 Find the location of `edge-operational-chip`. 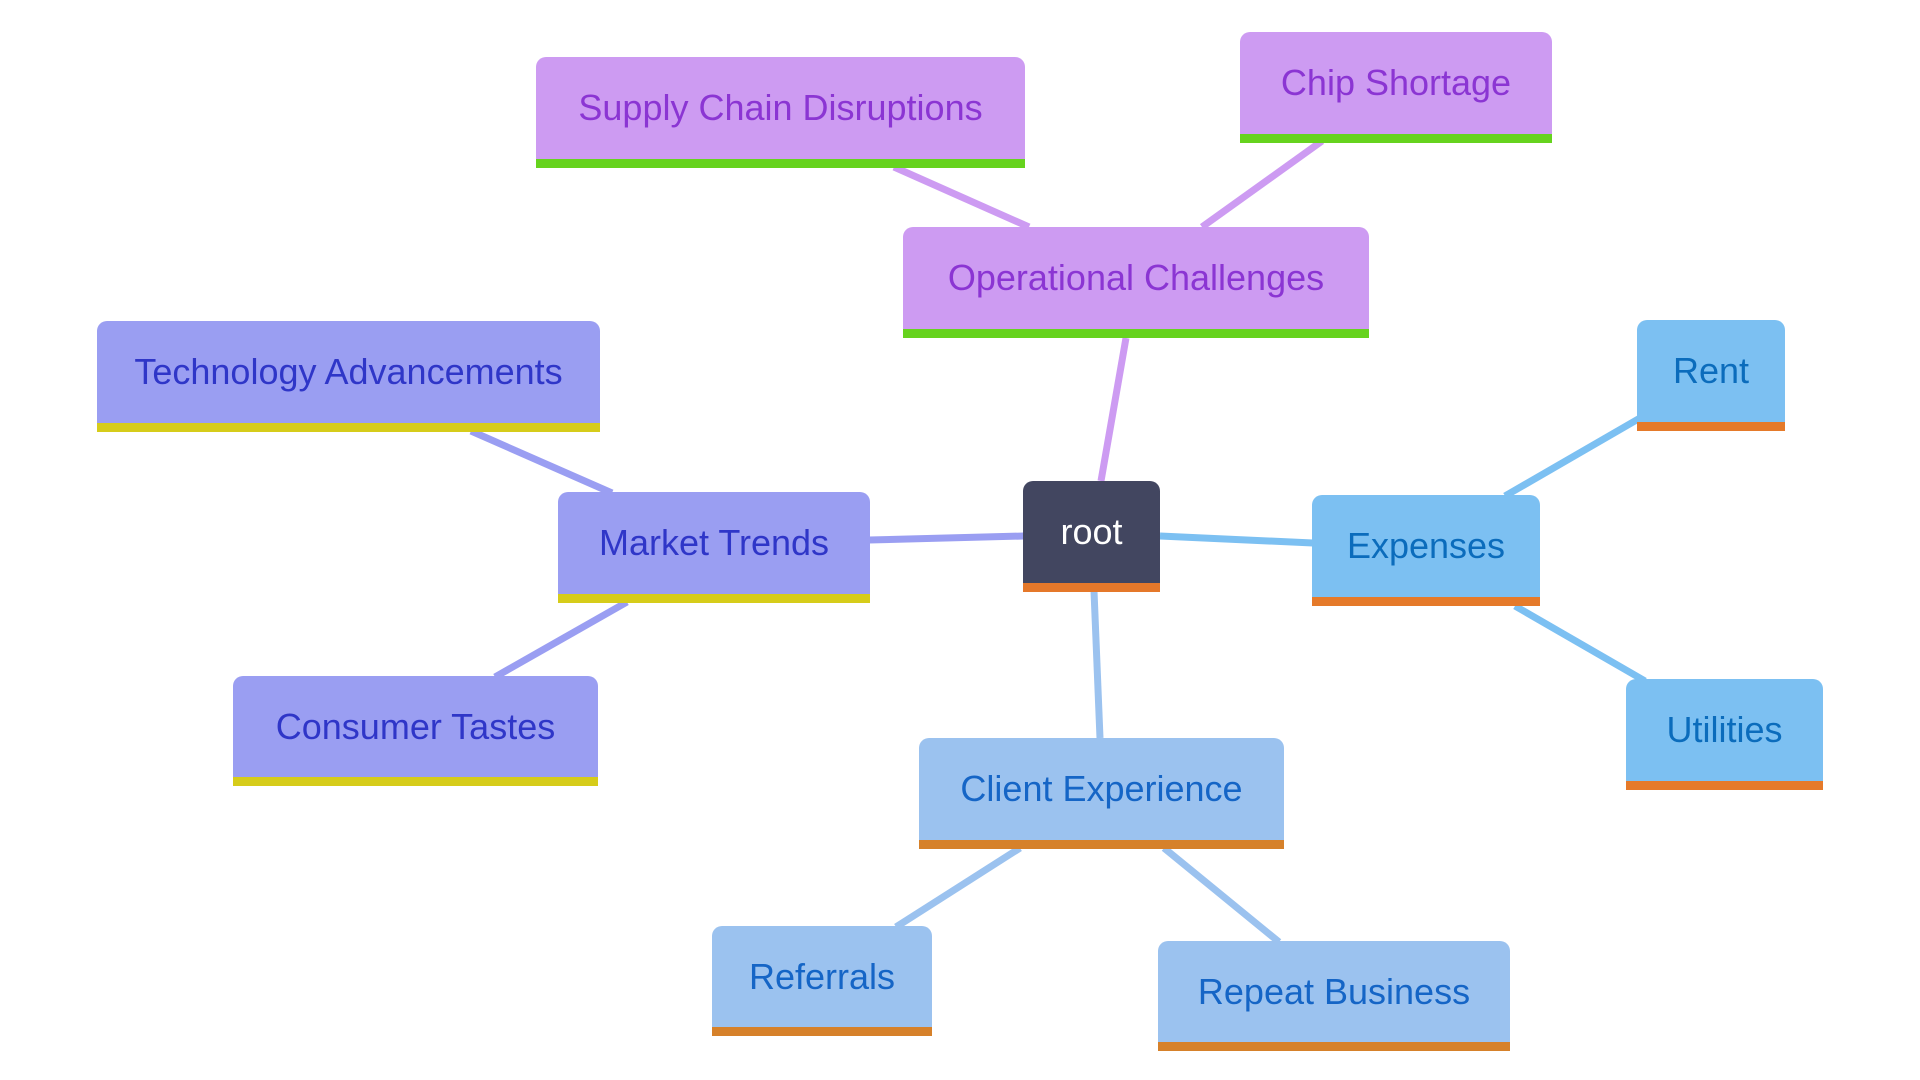

edge-operational-chip is located at coordinates (1262, 184).